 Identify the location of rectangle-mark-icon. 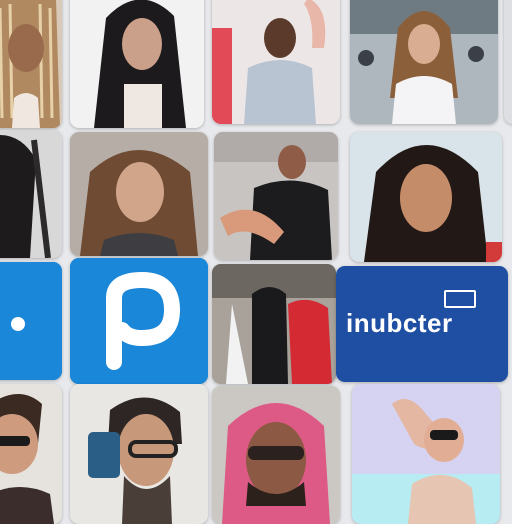
(460, 299).